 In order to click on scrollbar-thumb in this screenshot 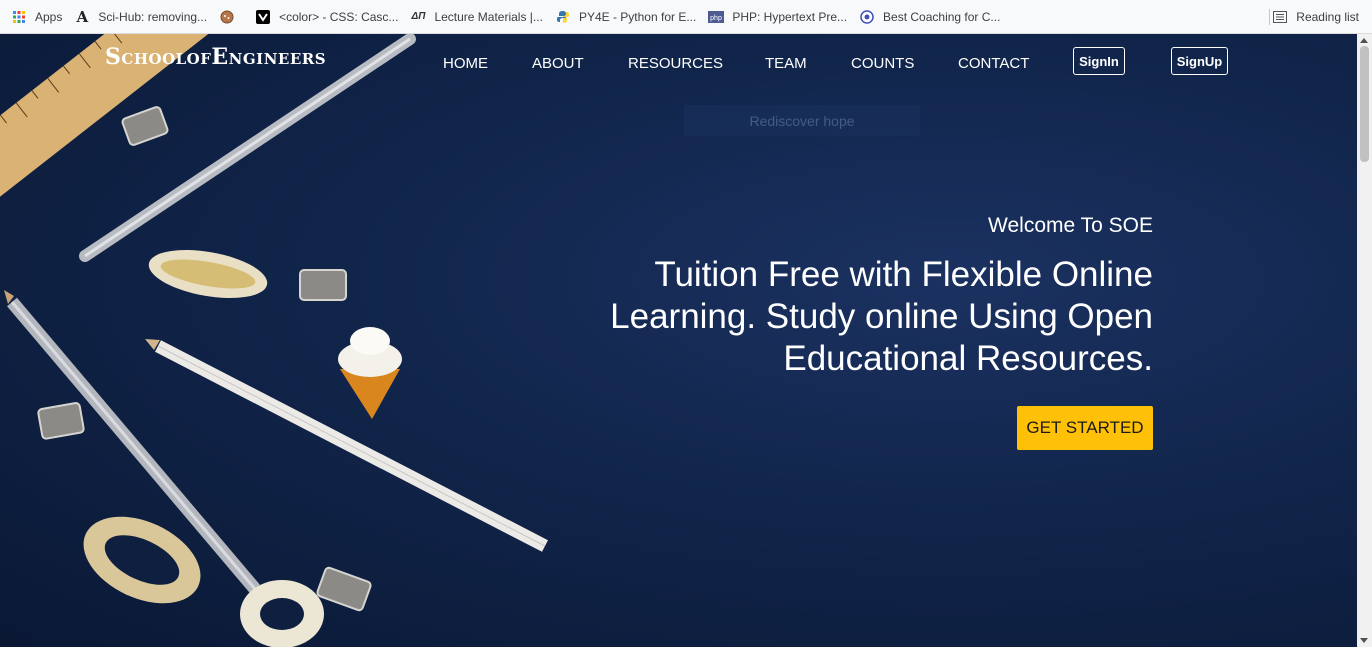, I will do `click(1364, 104)`.